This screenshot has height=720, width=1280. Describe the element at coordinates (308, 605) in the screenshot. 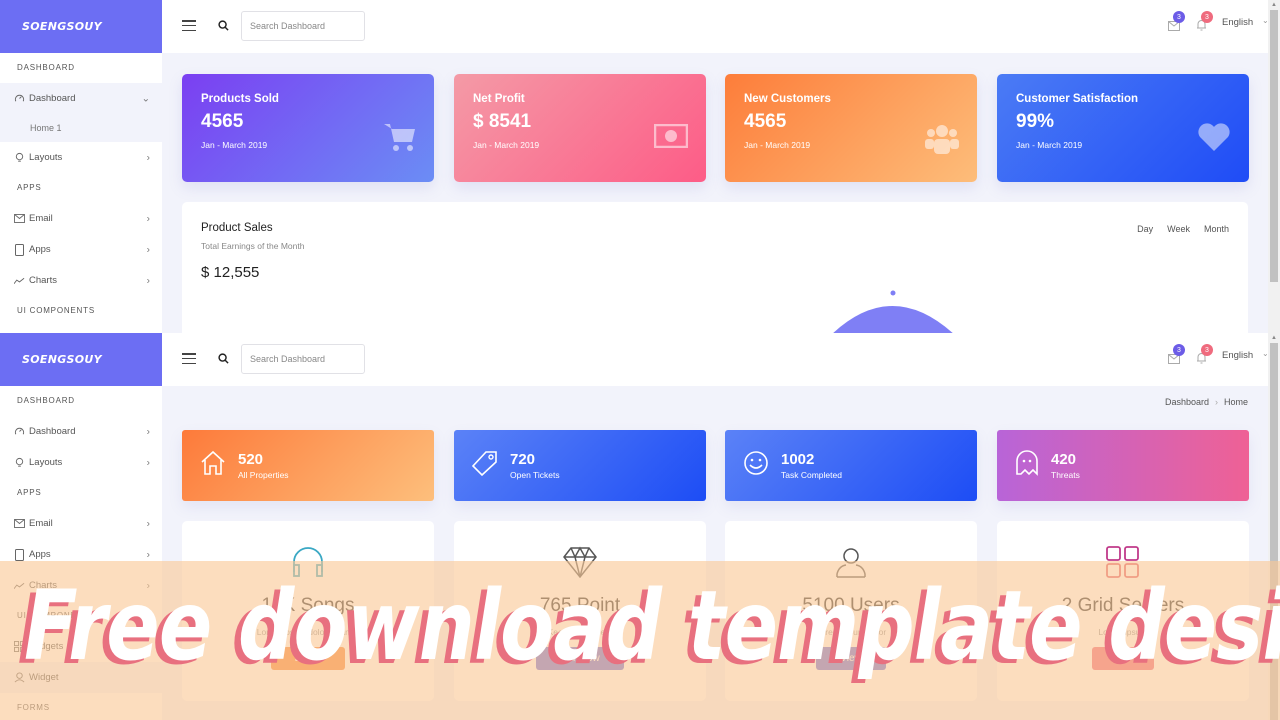

I see `feature-value: 15K Songs` at that location.